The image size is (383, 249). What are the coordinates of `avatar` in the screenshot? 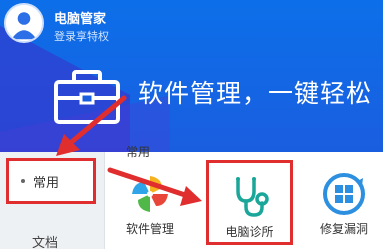 It's located at (24, 23).